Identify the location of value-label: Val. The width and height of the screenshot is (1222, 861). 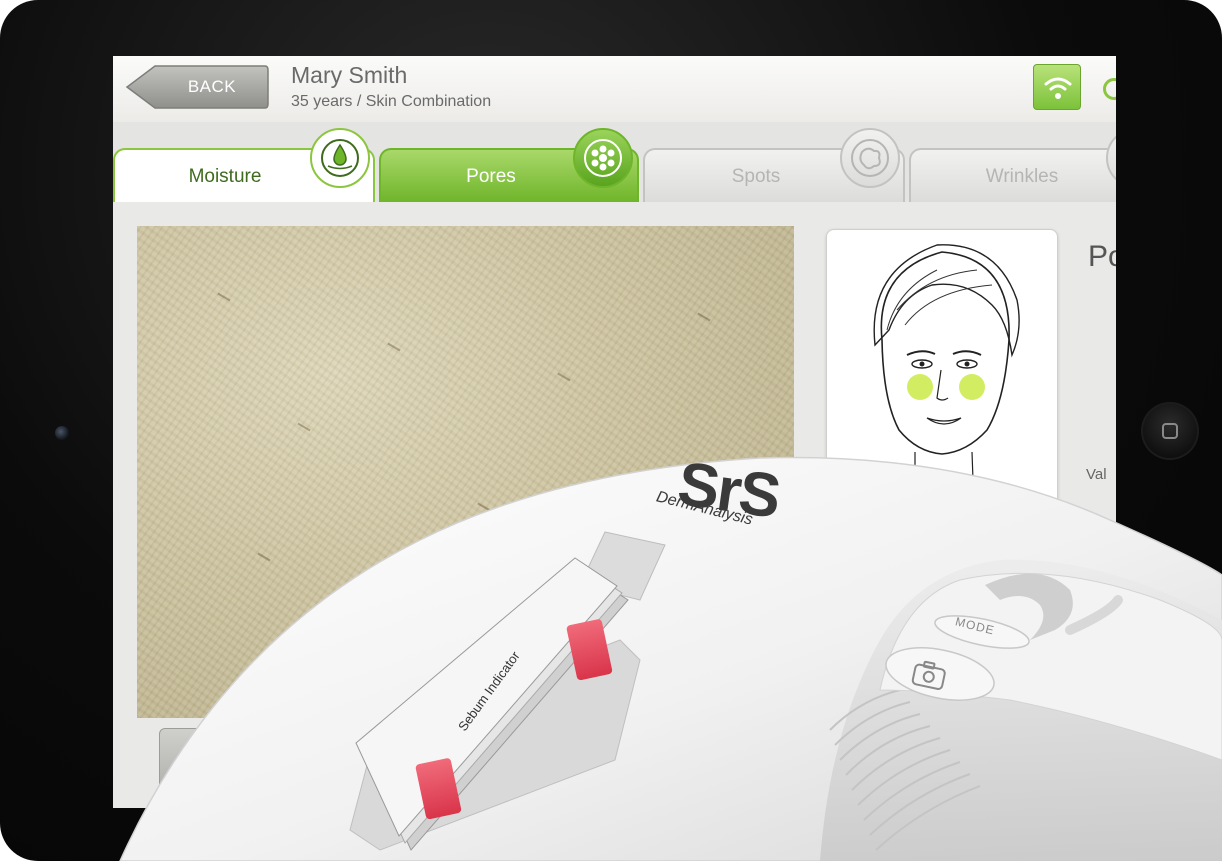
(1096, 474).